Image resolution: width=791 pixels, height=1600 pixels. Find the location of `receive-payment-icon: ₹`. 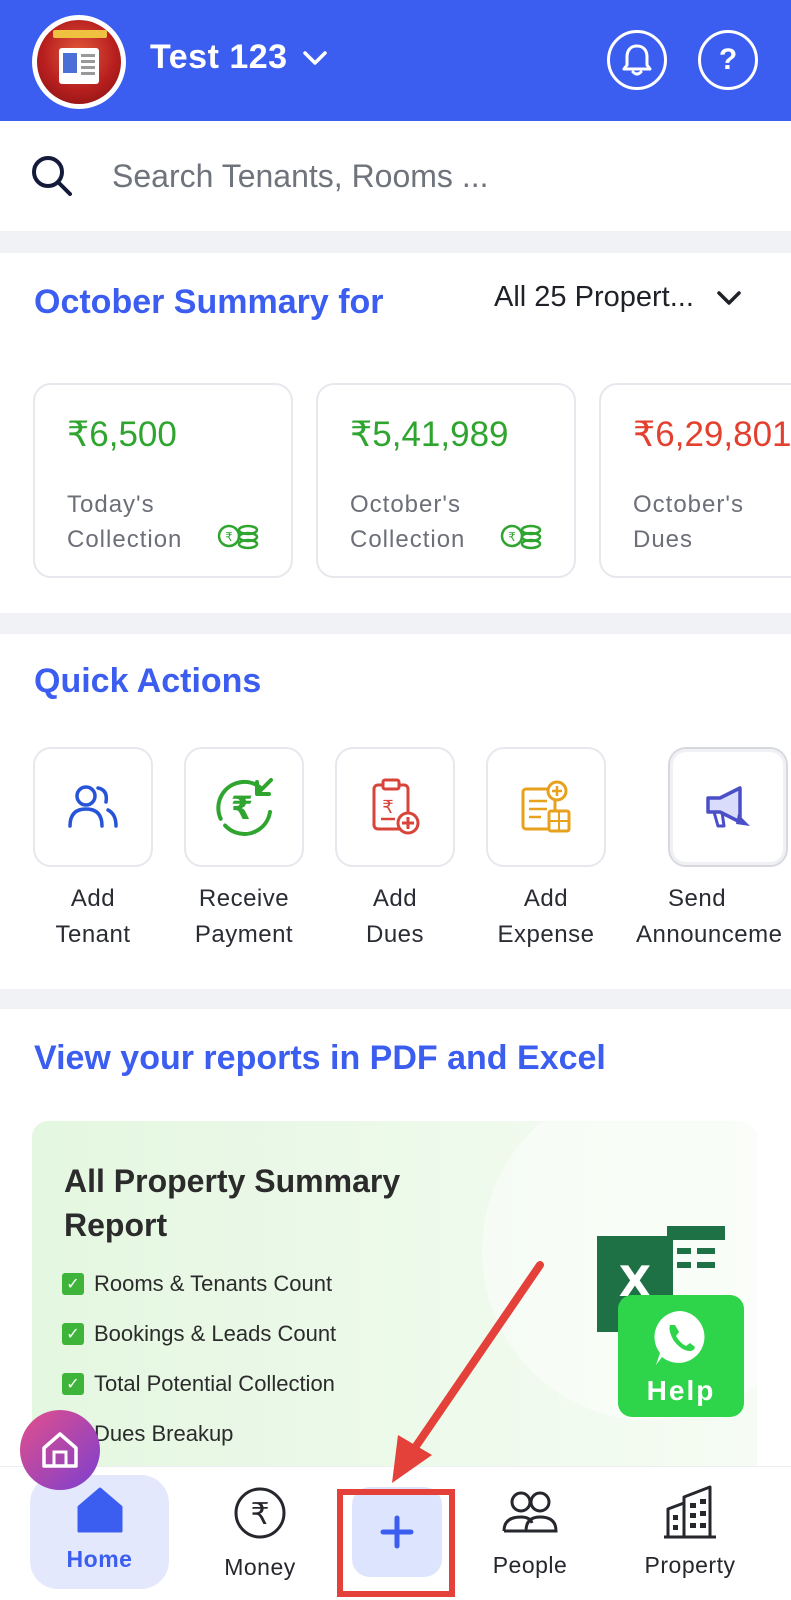

receive-payment-icon: ₹ is located at coordinates (244, 807).